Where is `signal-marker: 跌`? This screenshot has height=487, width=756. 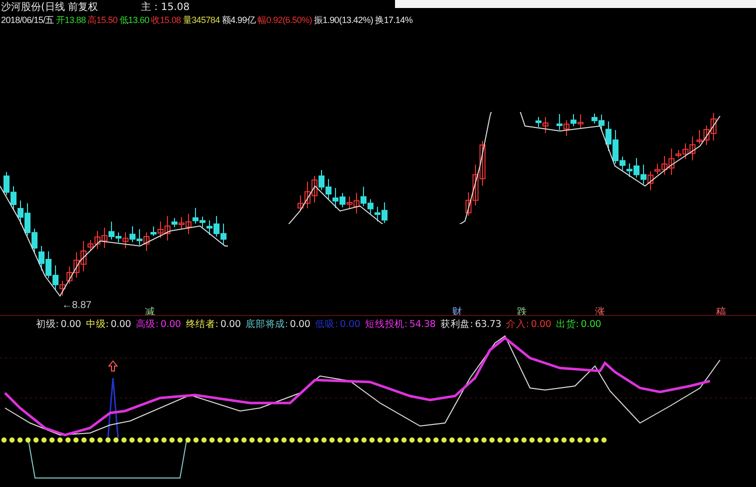
signal-marker: 跌 is located at coordinates (522, 311).